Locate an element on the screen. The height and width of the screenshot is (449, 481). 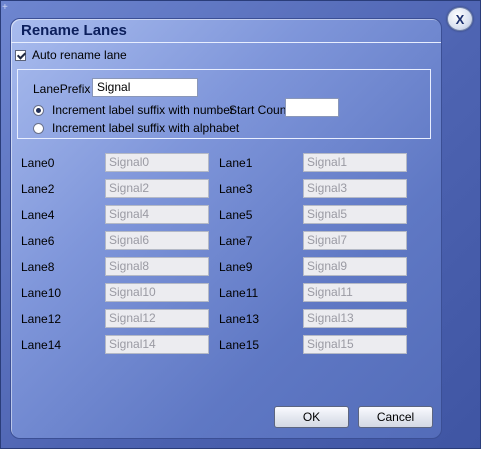
lane-label: Lane15 is located at coordinates (239, 345).